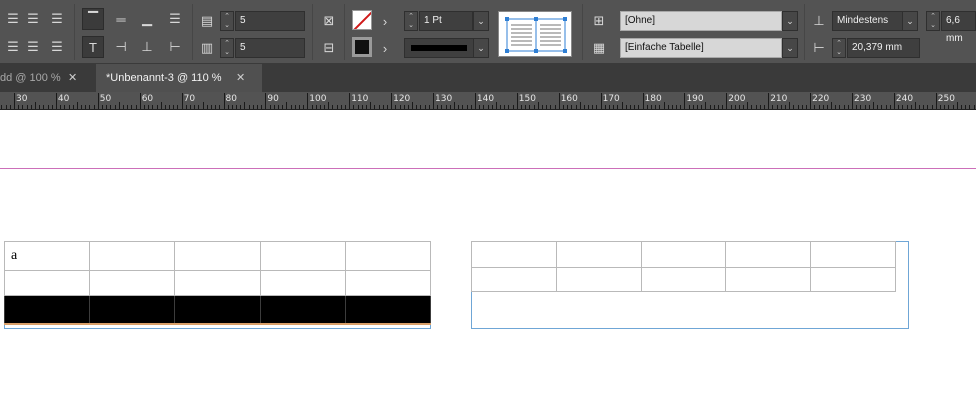 This screenshot has height=402, width=976. Describe the element at coordinates (481, 48) in the screenshot. I see `stroke-type-dropdown-icon: ⌄` at that location.